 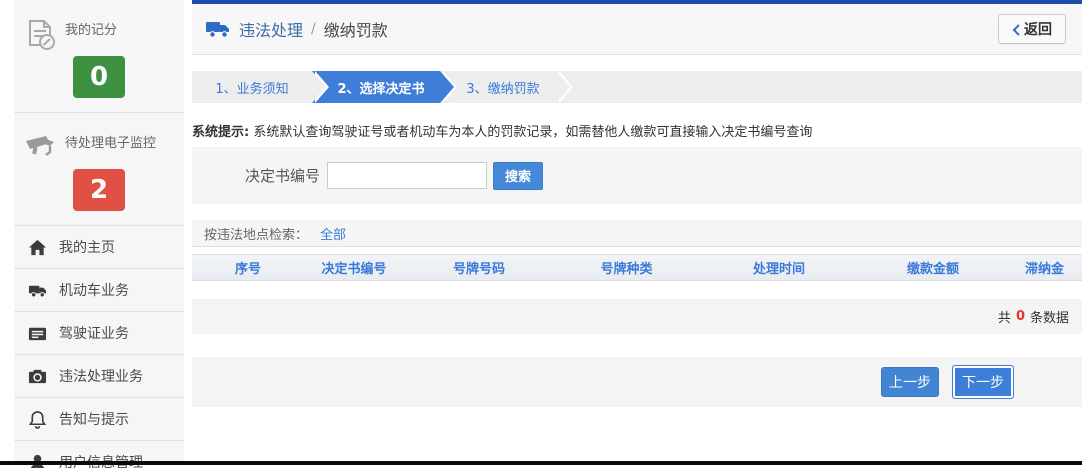 I want to click on previous-step-button: 上一步, so click(x=910, y=382).